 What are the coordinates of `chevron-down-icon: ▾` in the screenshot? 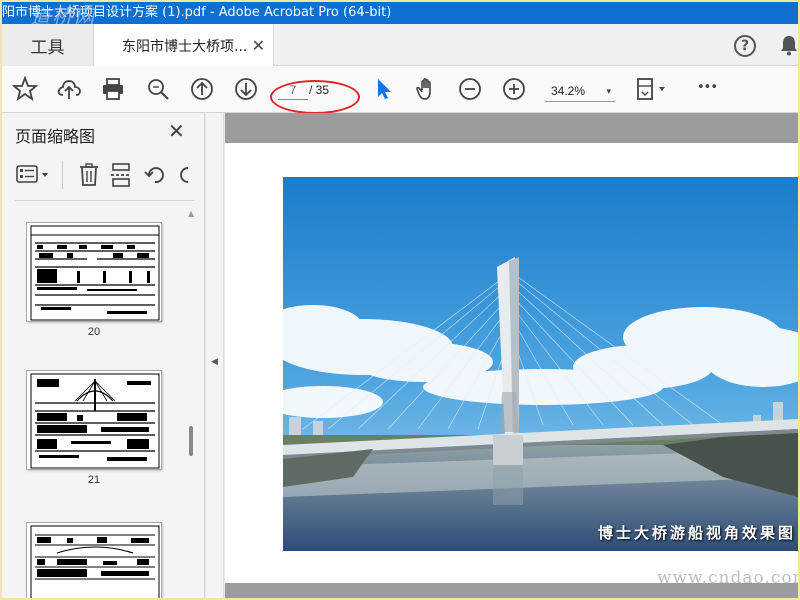 It's located at (608, 91).